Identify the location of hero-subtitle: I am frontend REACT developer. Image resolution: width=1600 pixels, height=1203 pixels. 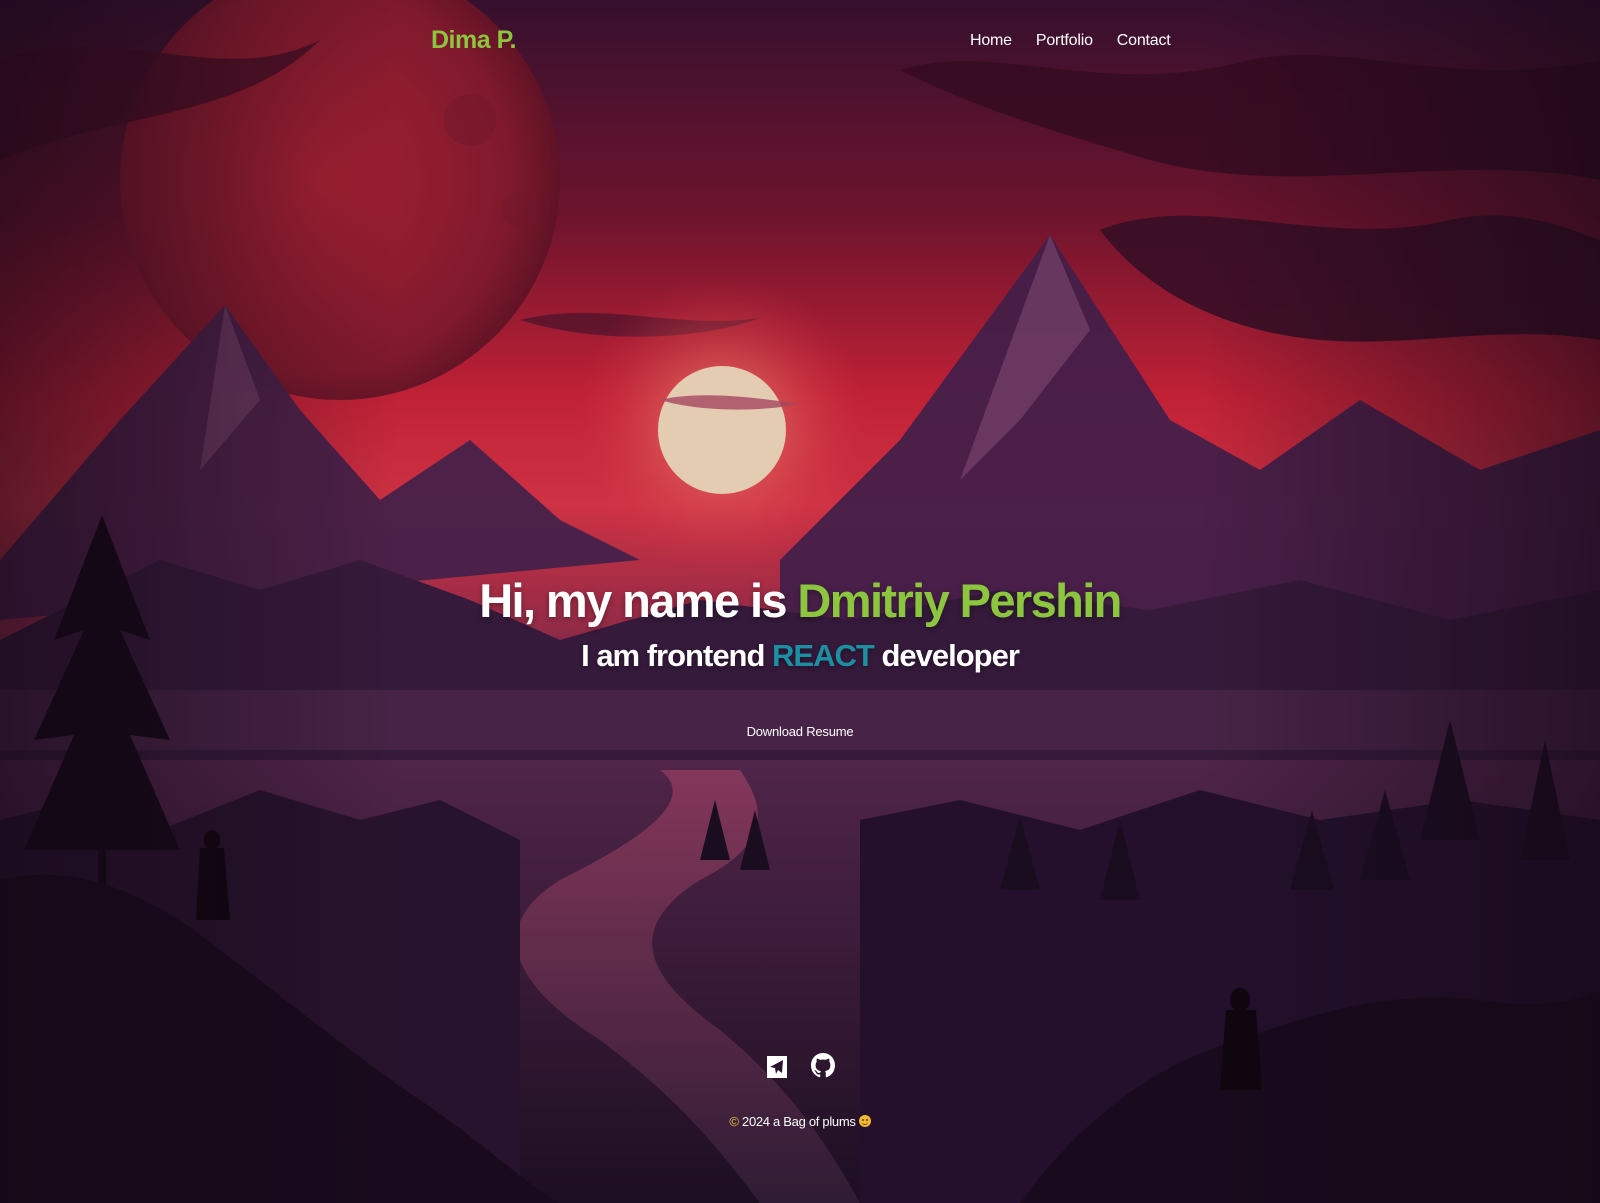
(800, 656).